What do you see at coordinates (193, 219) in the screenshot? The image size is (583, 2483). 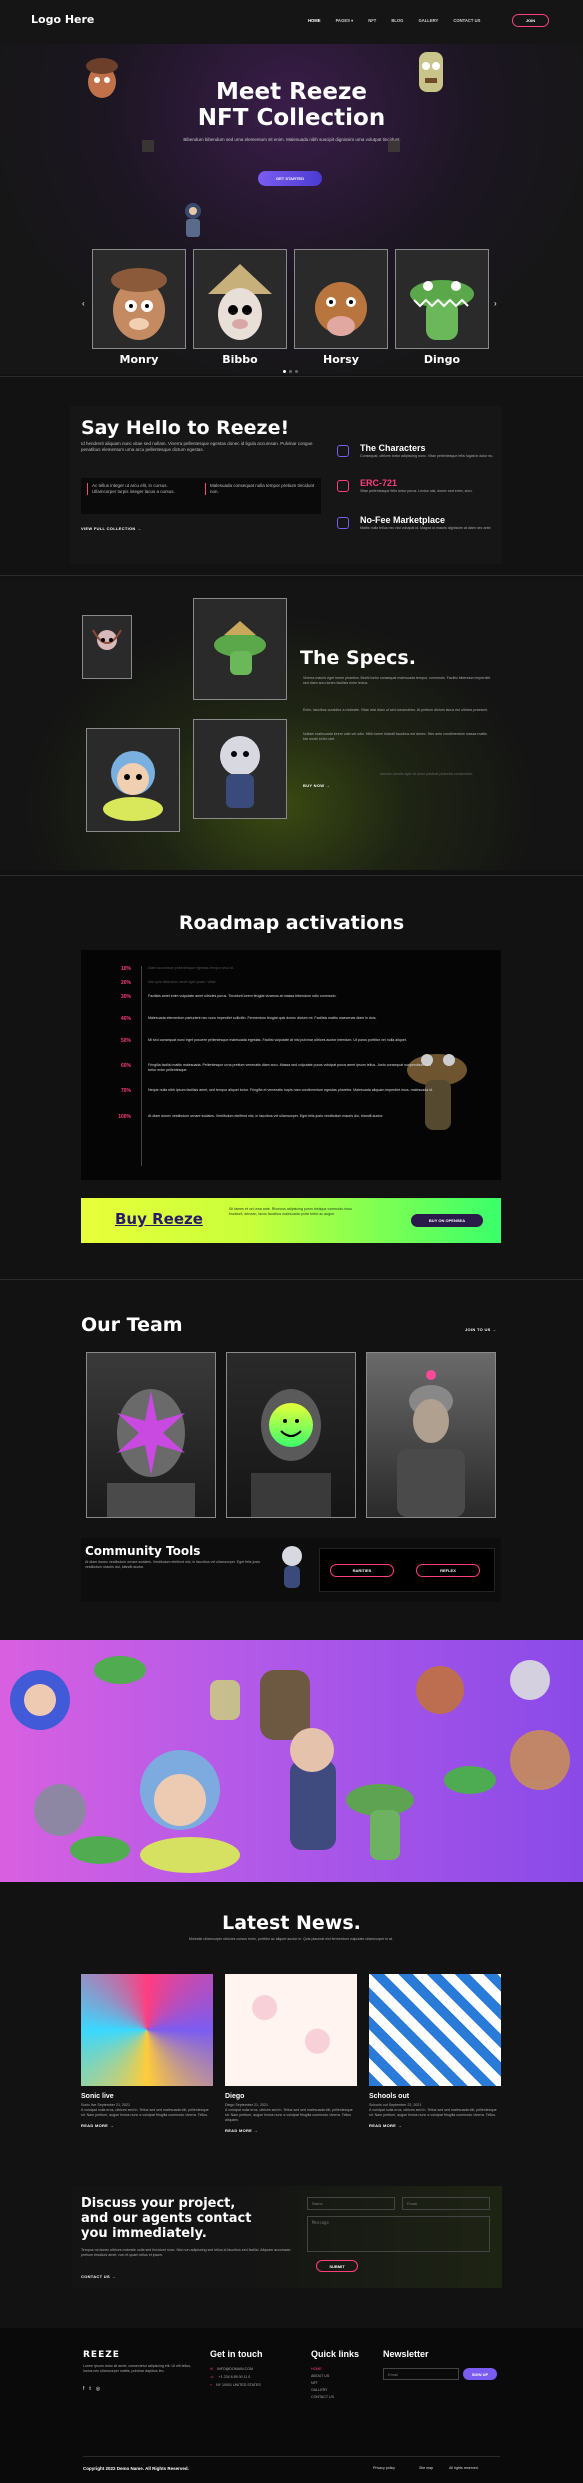 I see `character-illustration-warrior` at bounding box center [193, 219].